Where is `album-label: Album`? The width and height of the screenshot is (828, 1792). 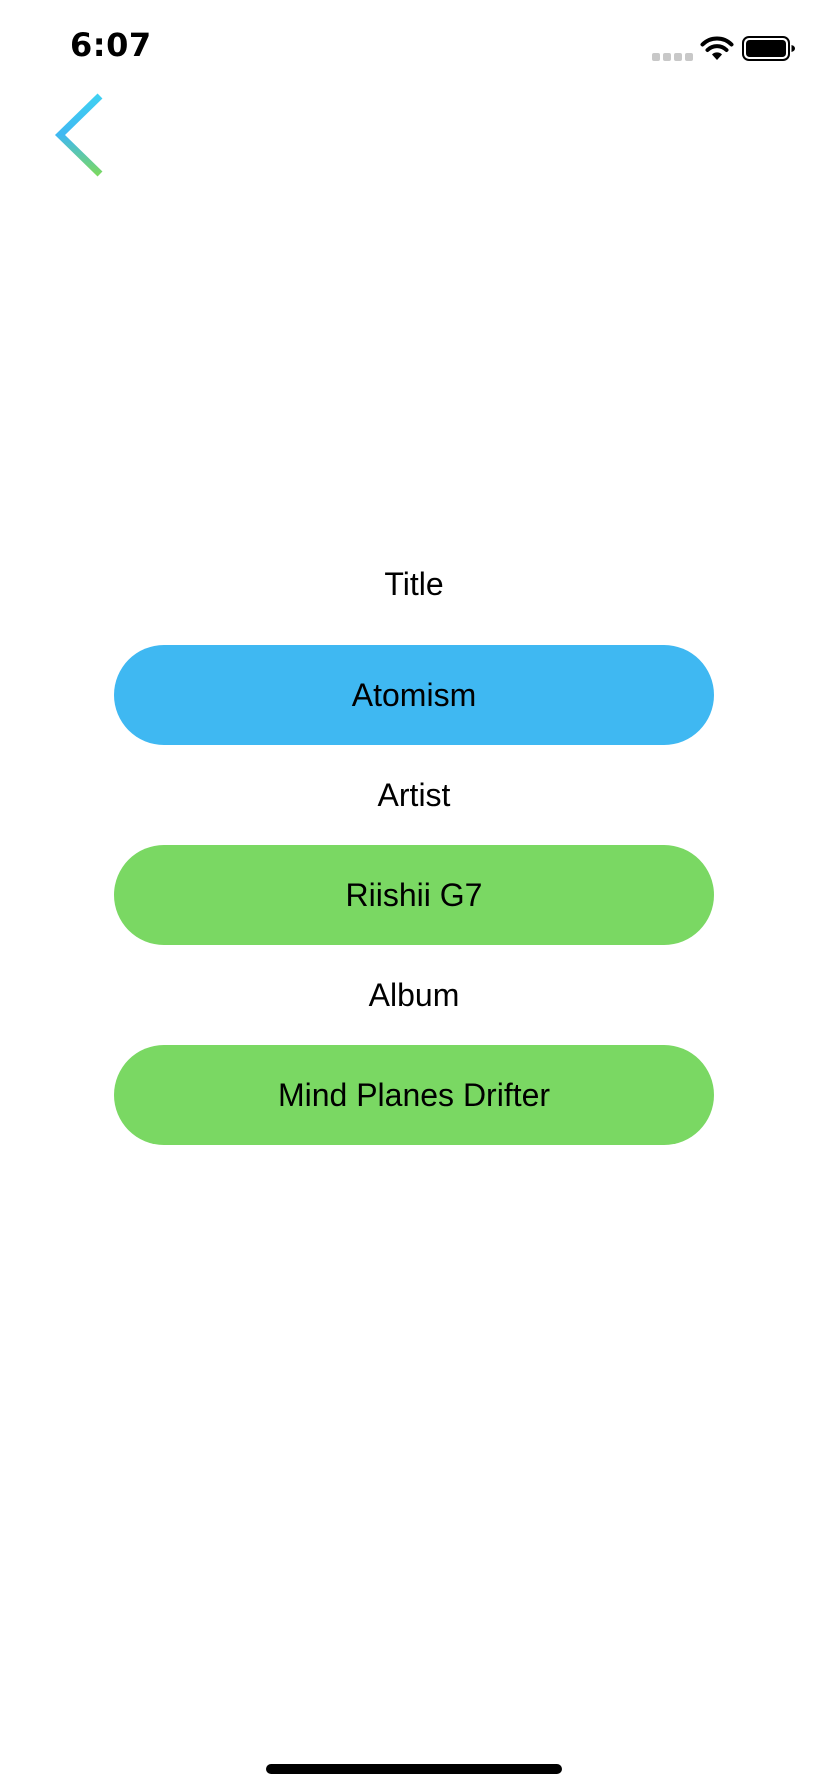
album-label: Album is located at coordinates (414, 995).